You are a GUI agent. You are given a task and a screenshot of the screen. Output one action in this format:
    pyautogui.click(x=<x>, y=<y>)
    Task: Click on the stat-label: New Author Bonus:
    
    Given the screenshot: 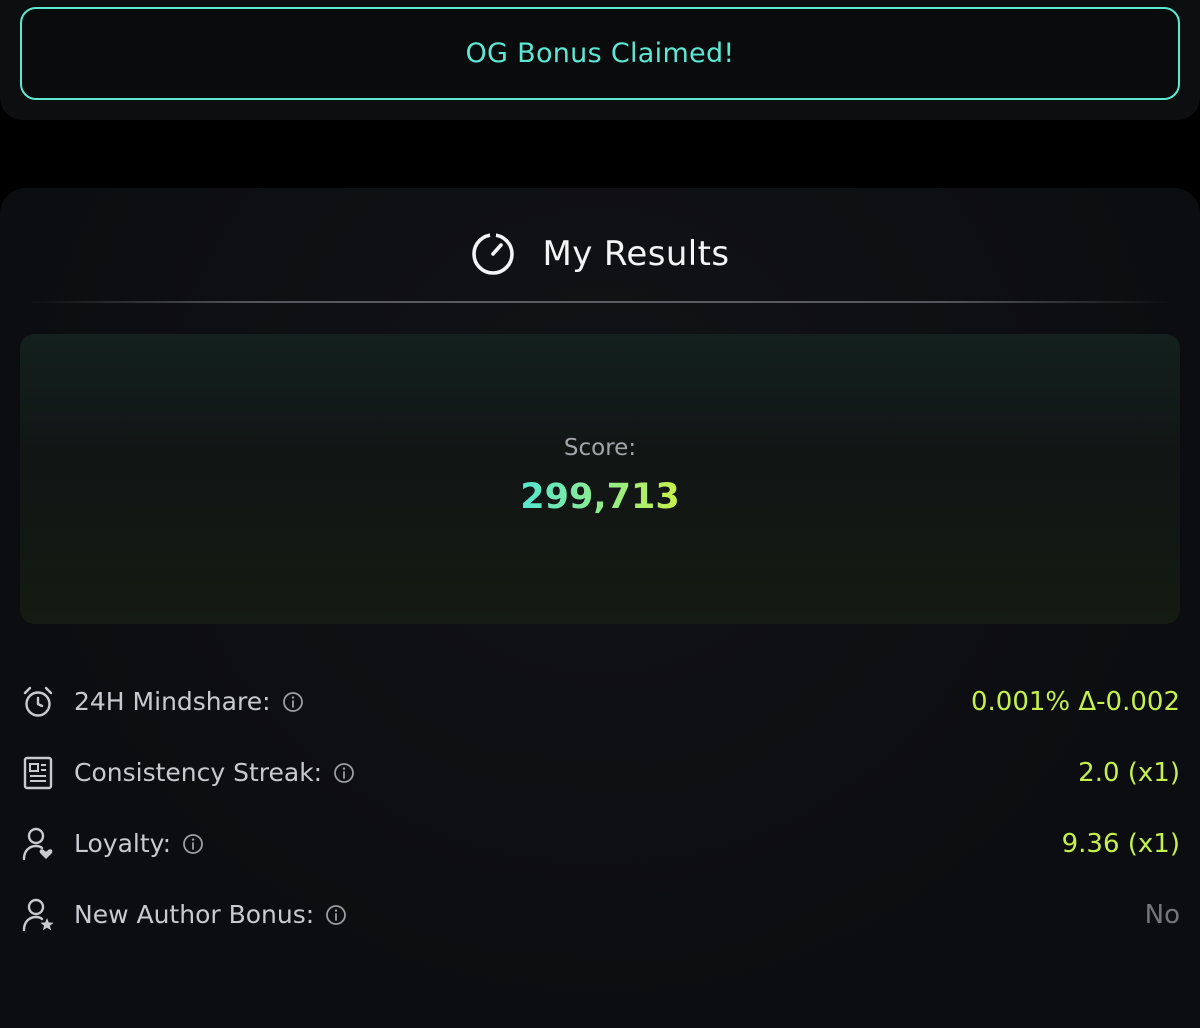 What is the action you would take?
    pyautogui.click(x=194, y=914)
    